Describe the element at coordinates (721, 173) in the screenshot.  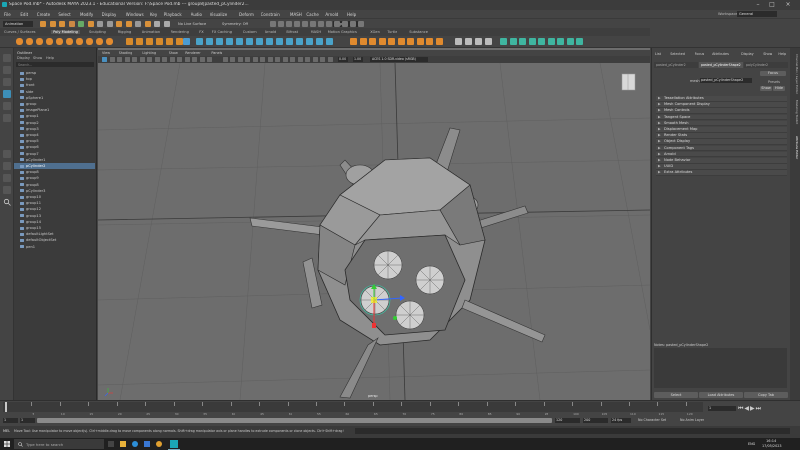
I see `ae-section: ▶ Extra Attributes` at that location.